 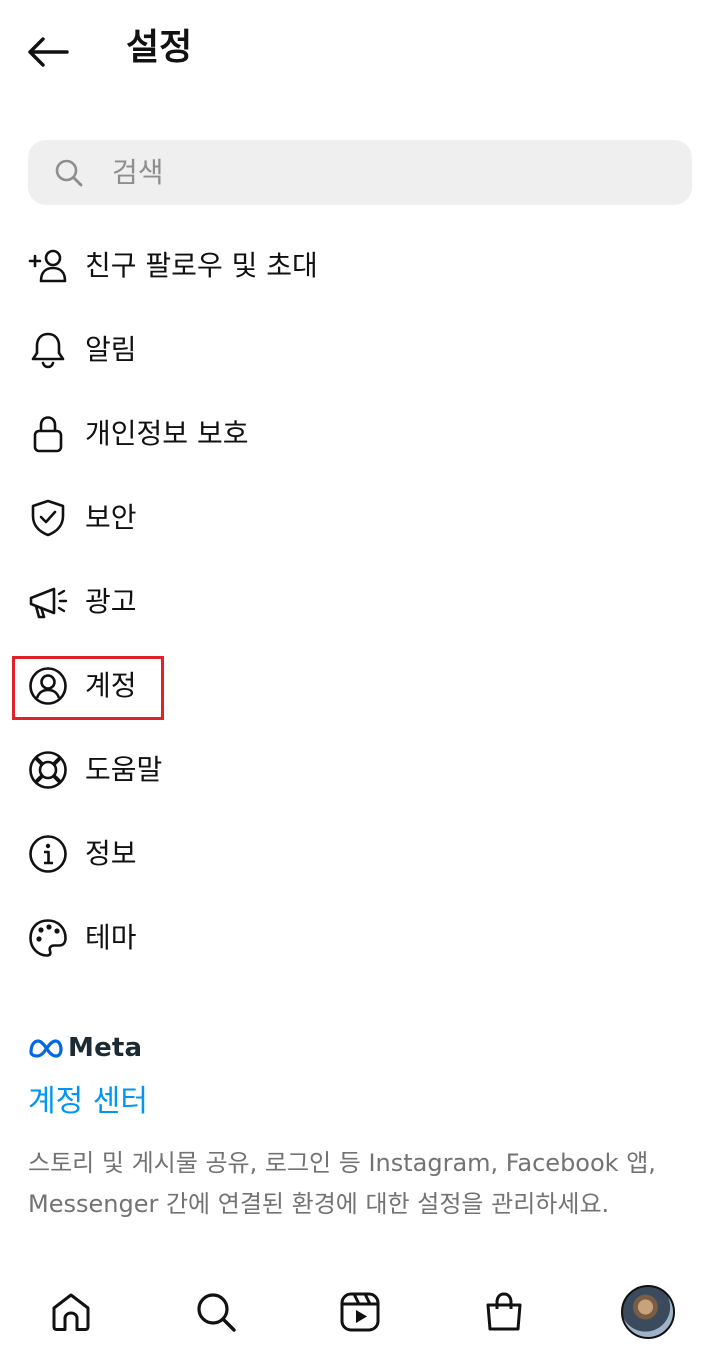 What do you see at coordinates (48, 686) in the screenshot?
I see `account-circle-icon` at bounding box center [48, 686].